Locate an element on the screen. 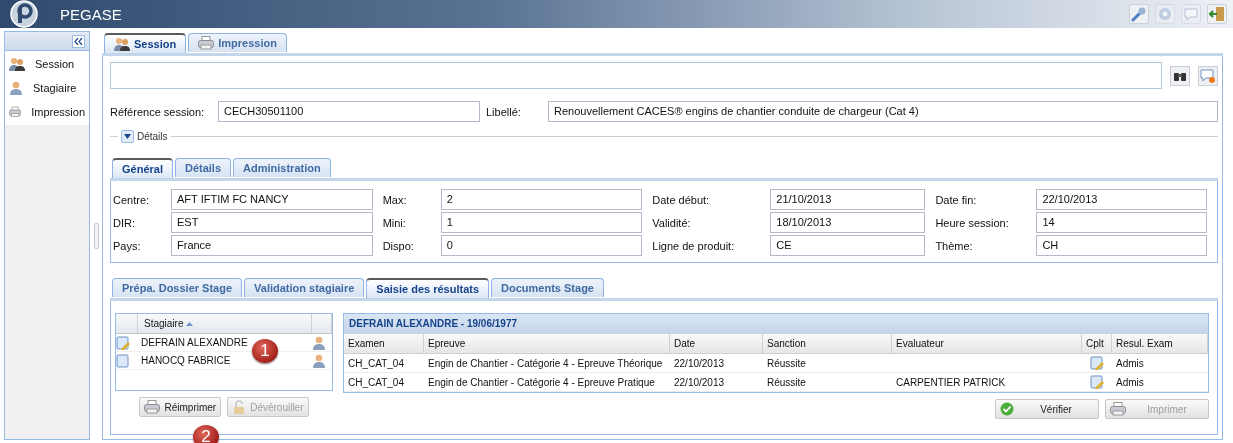 The width and height of the screenshot is (1233, 443). table-cell-text: CARPENTIER PATRICK is located at coordinates (951, 382).